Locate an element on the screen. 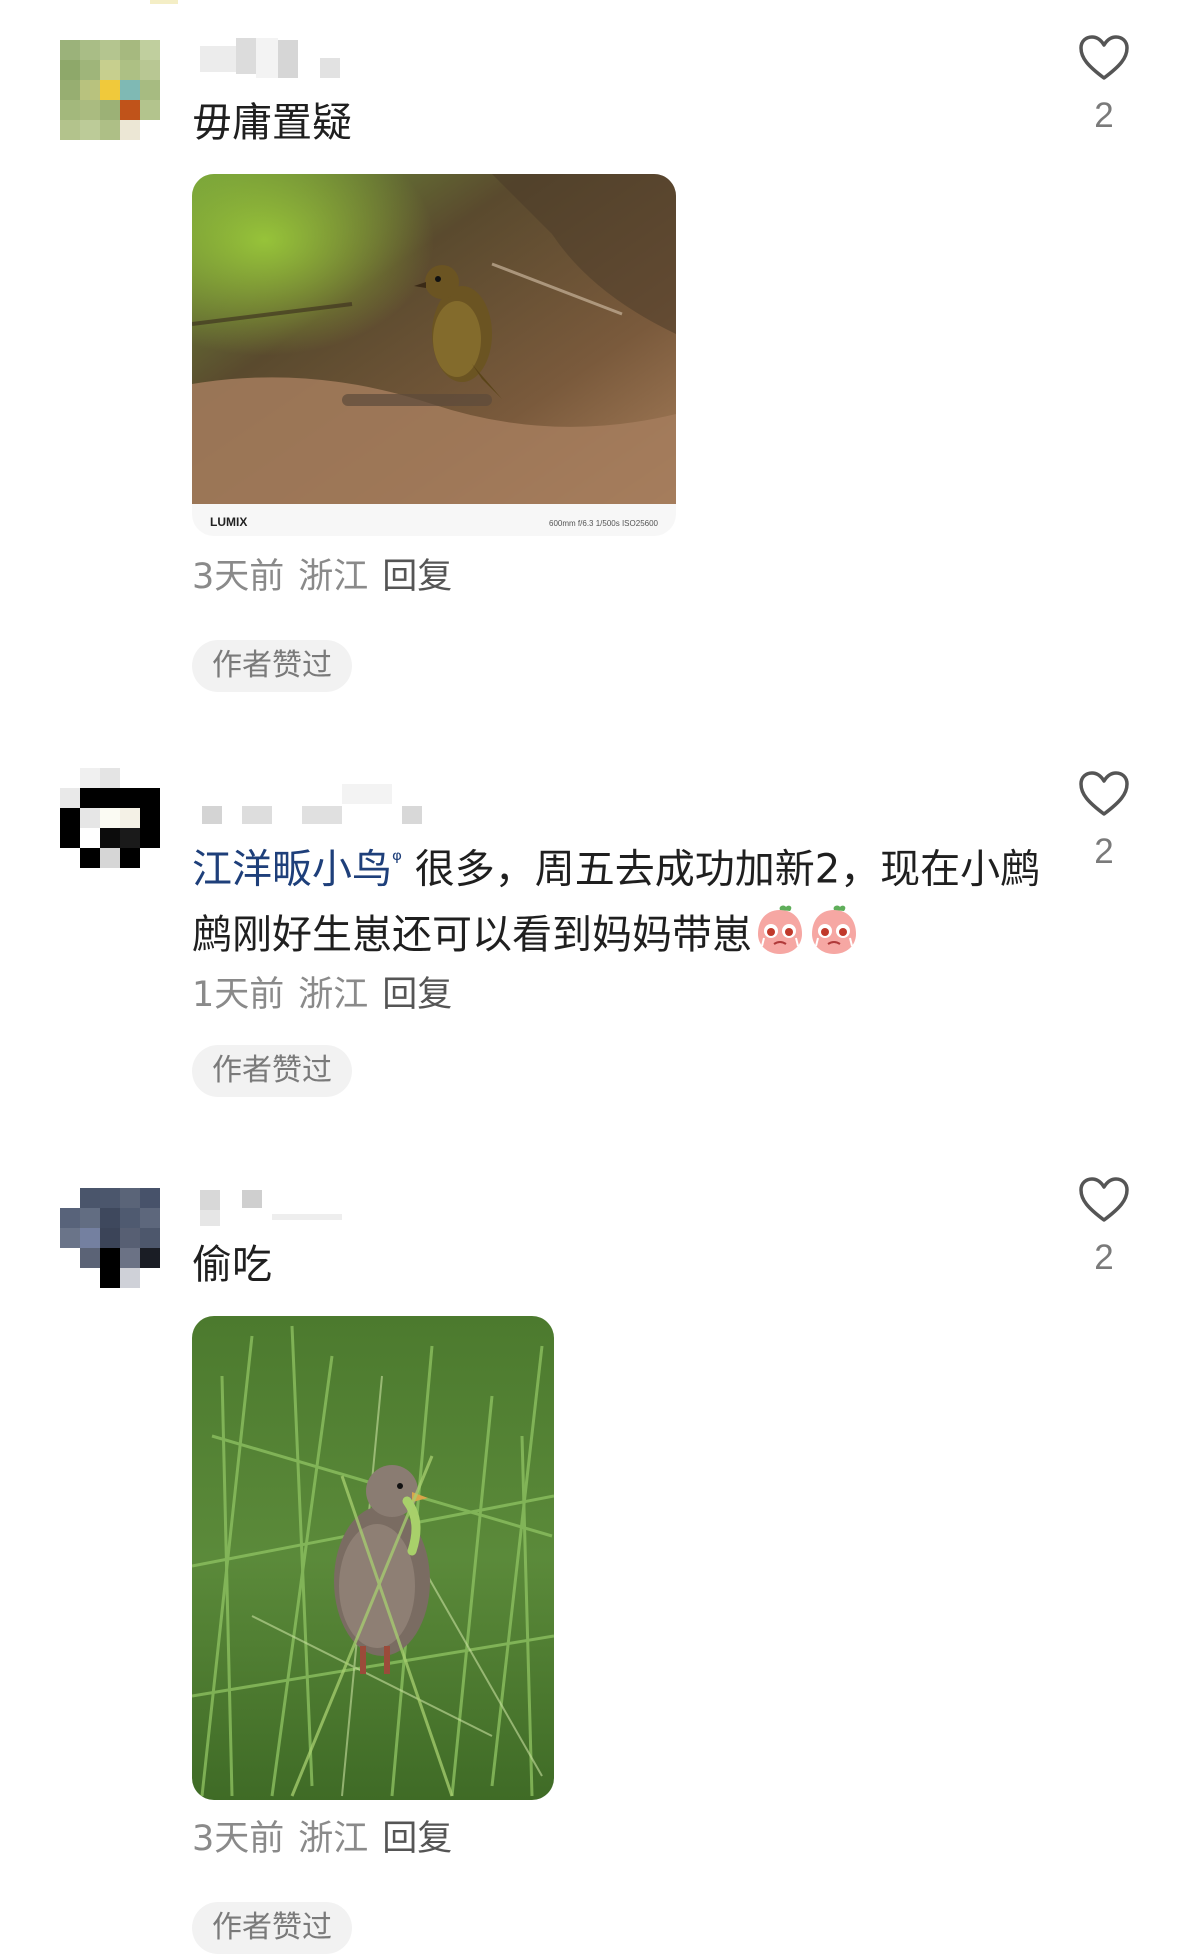 This screenshot has width=1179, height=1954. previous-comment-edge is located at coordinates (164, 2).